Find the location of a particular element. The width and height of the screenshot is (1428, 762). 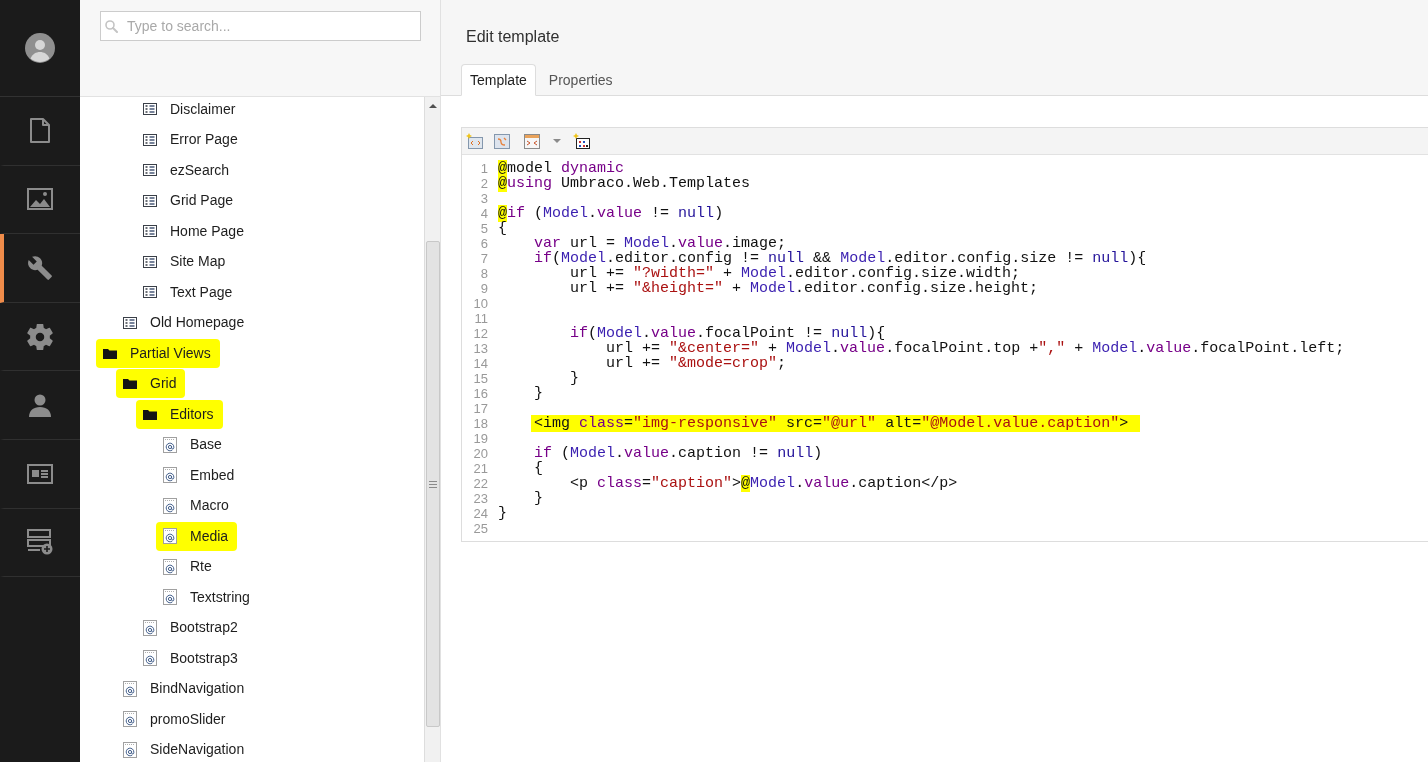

code-line: { is located at coordinates (502, 228).